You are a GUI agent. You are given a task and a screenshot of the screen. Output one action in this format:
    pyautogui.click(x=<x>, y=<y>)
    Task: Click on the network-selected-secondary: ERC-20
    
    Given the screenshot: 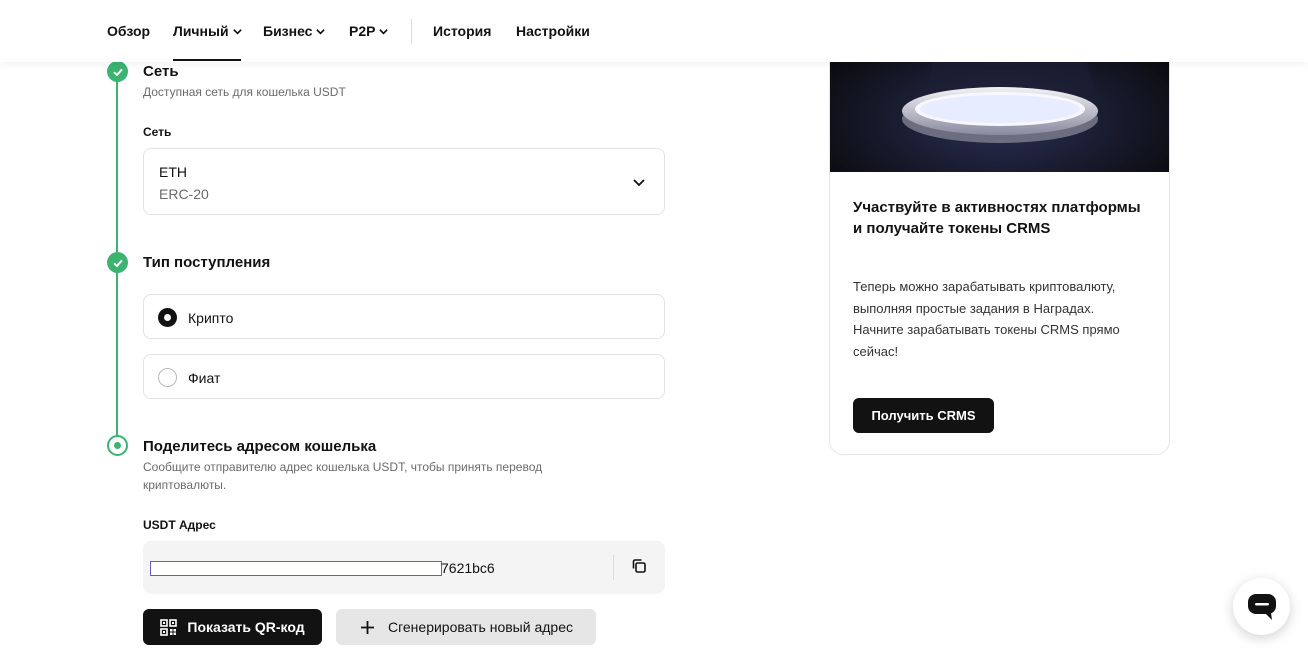 What is the action you would take?
    pyautogui.click(x=184, y=194)
    